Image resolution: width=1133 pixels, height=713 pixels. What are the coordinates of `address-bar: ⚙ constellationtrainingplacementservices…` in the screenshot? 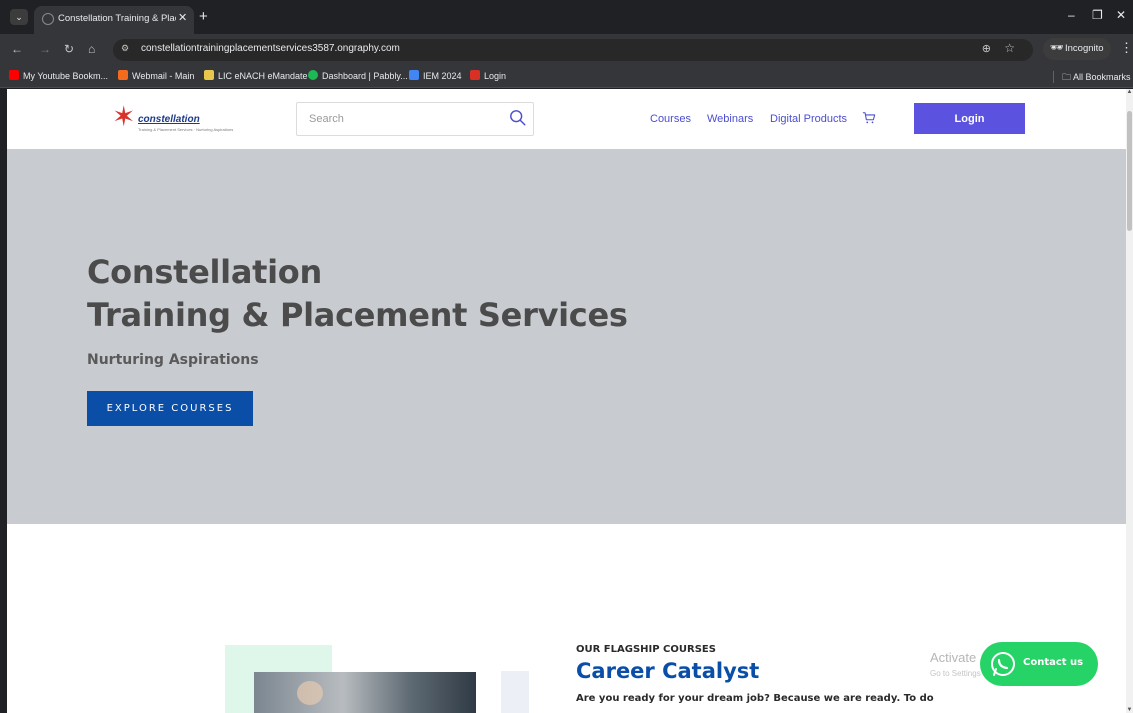 It's located at (573, 50).